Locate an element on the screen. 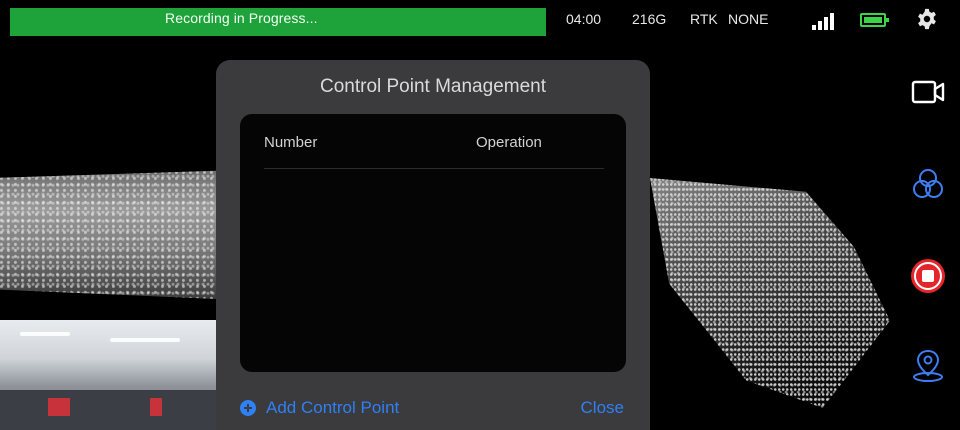 The height and width of the screenshot is (430, 960). camera-icon is located at coordinates (928, 92).